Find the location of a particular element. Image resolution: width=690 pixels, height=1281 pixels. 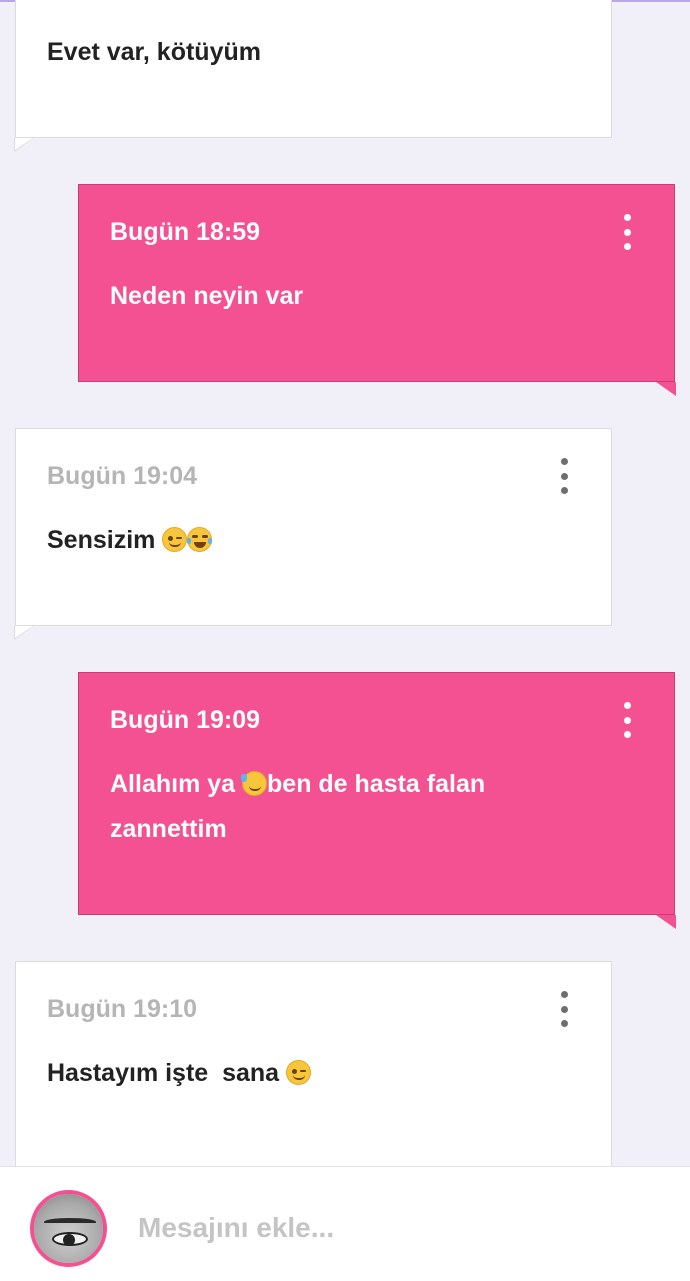

message-text: Hastayım işte sana is located at coordinates (163, 1073).